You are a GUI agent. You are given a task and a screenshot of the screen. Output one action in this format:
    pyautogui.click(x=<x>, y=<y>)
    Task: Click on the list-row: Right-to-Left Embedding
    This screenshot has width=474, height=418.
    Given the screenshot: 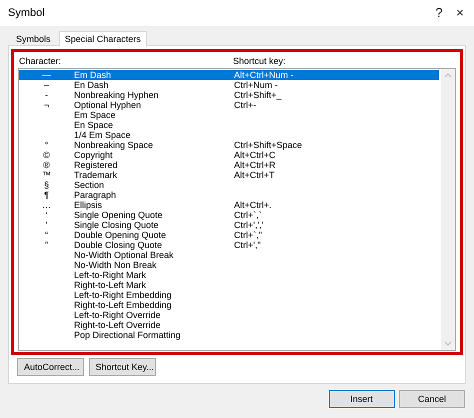 What is the action you would take?
    pyautogui.click(x=229, y=305)
    